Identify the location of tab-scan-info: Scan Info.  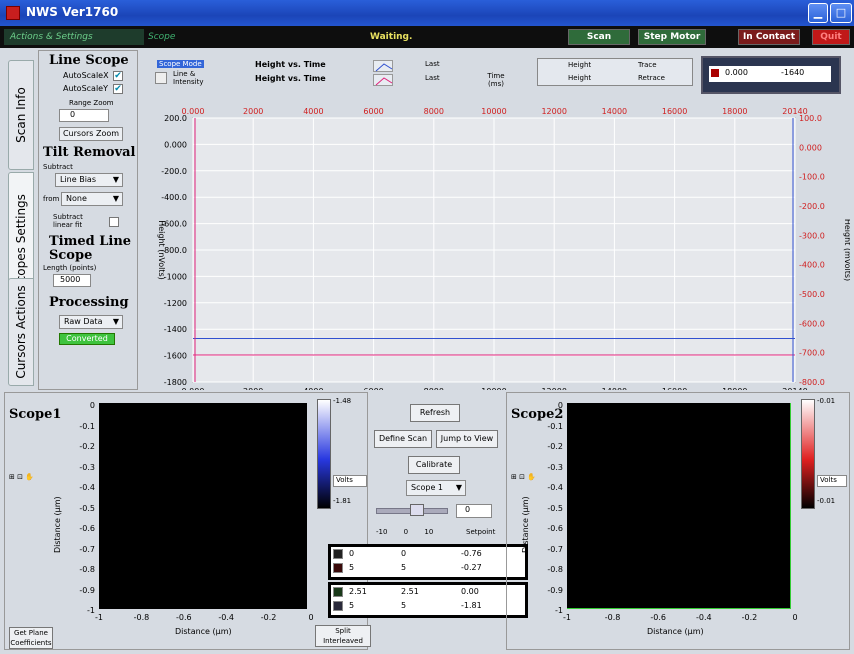
(21, 115).